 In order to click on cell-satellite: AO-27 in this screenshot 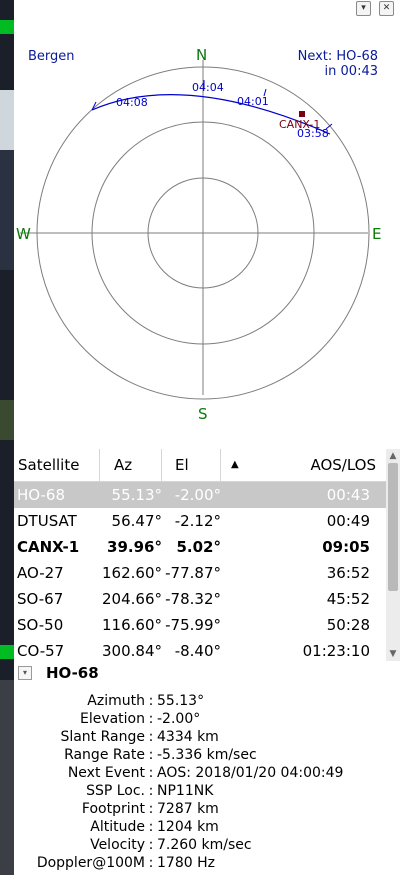, I will do `click(40, 573)`.